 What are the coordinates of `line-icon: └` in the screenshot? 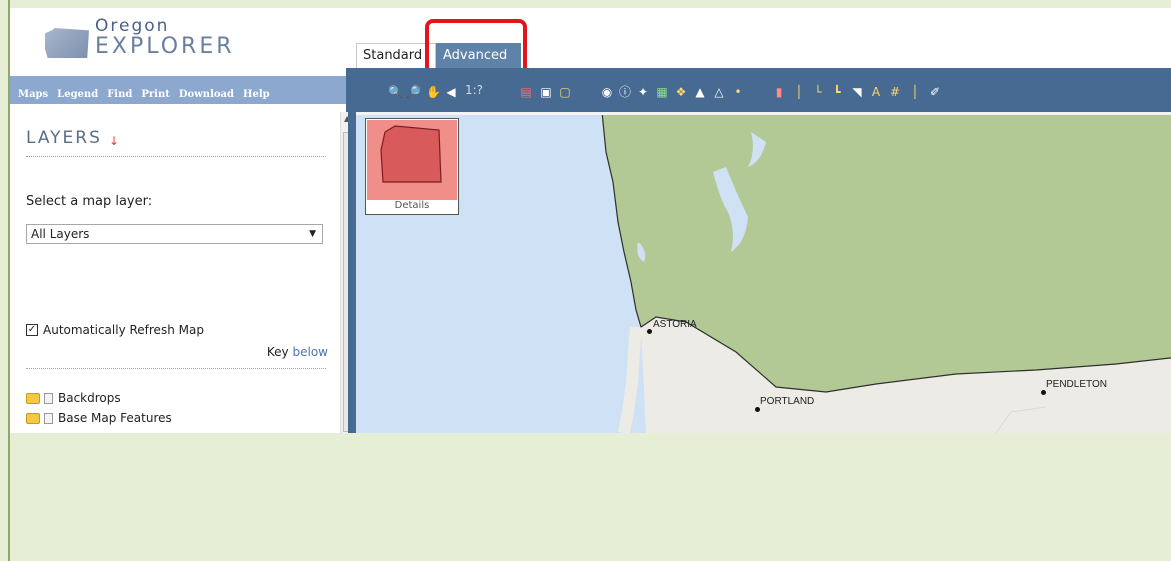 It's located at (818, 92).